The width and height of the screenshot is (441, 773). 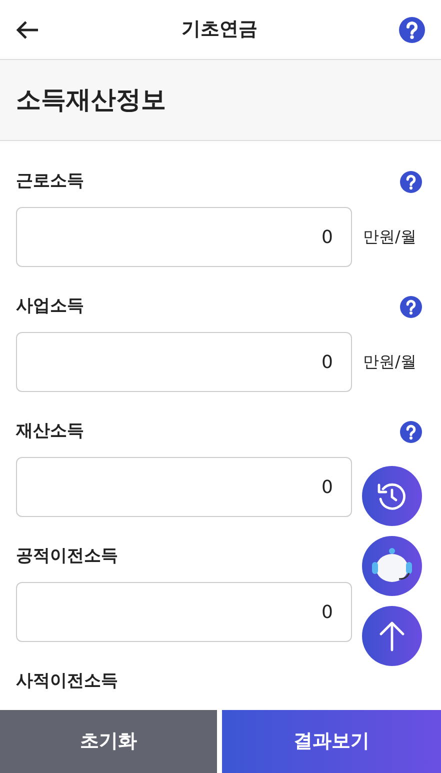 I want to click on reset-button: 초기화, so click(x=108, y=741).